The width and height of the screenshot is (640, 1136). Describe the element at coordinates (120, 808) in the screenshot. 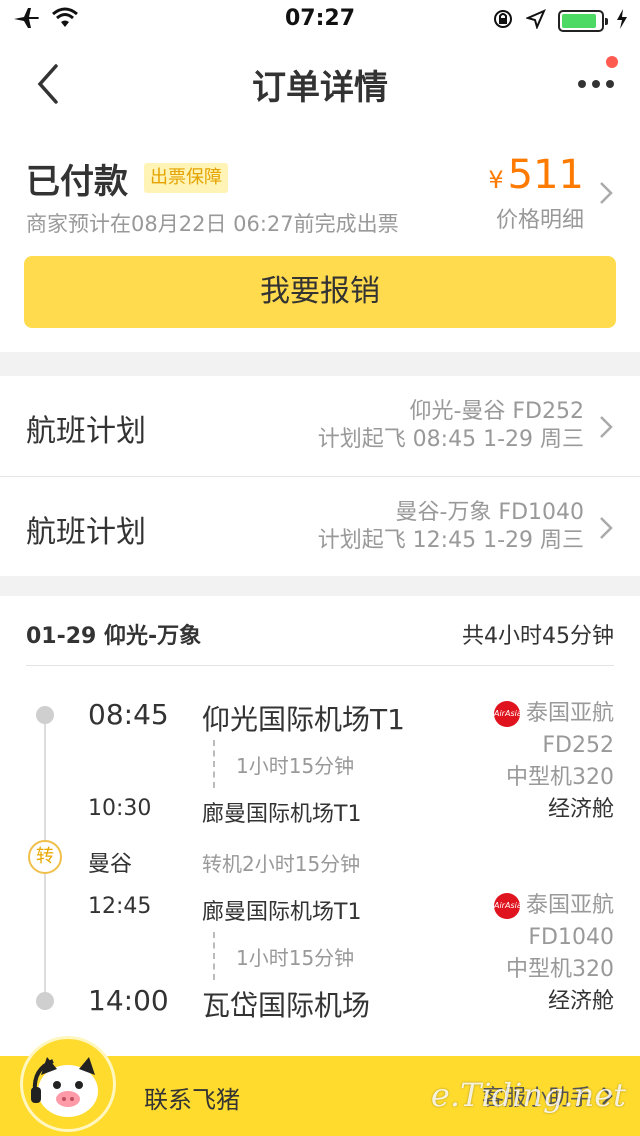

I see `segment-arrival-time: 10:30` at that location.